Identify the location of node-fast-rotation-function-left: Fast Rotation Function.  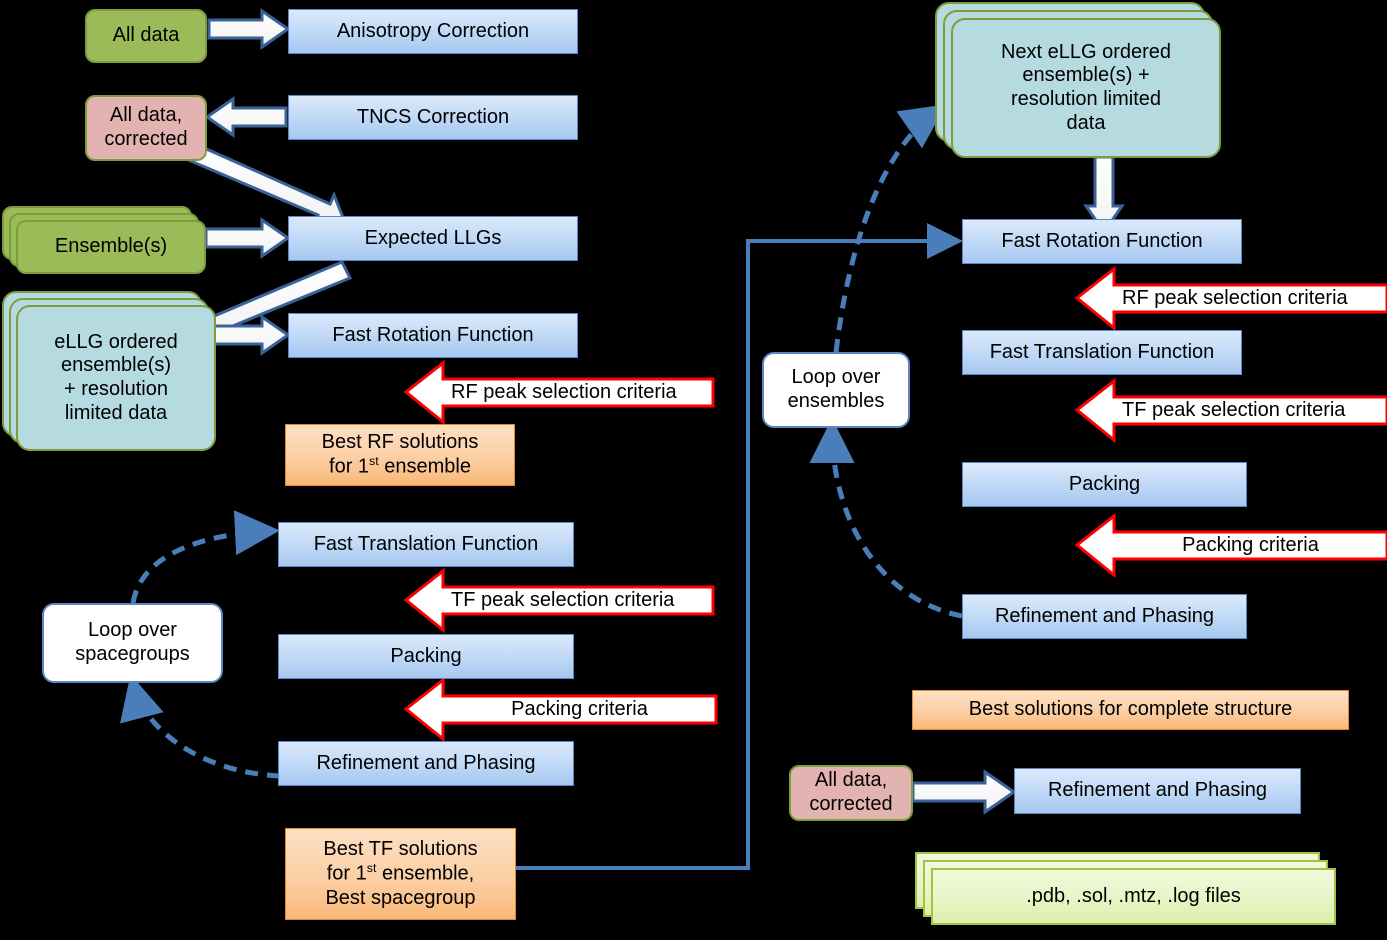
(433, 335).